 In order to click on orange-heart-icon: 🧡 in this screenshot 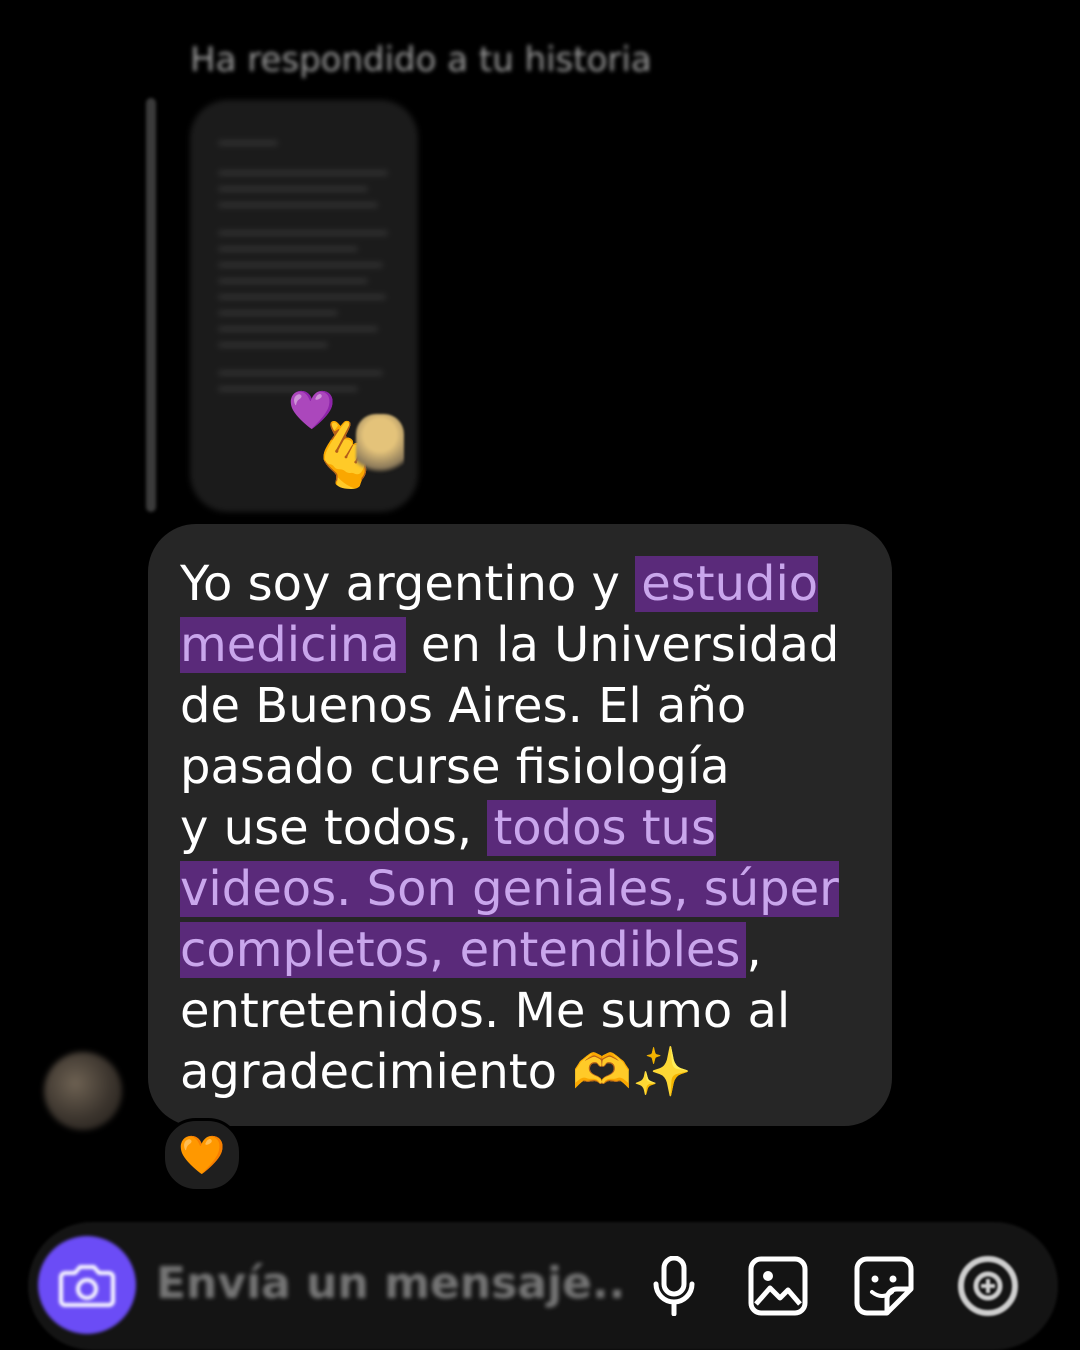, I will do `click(202, 1154)`.